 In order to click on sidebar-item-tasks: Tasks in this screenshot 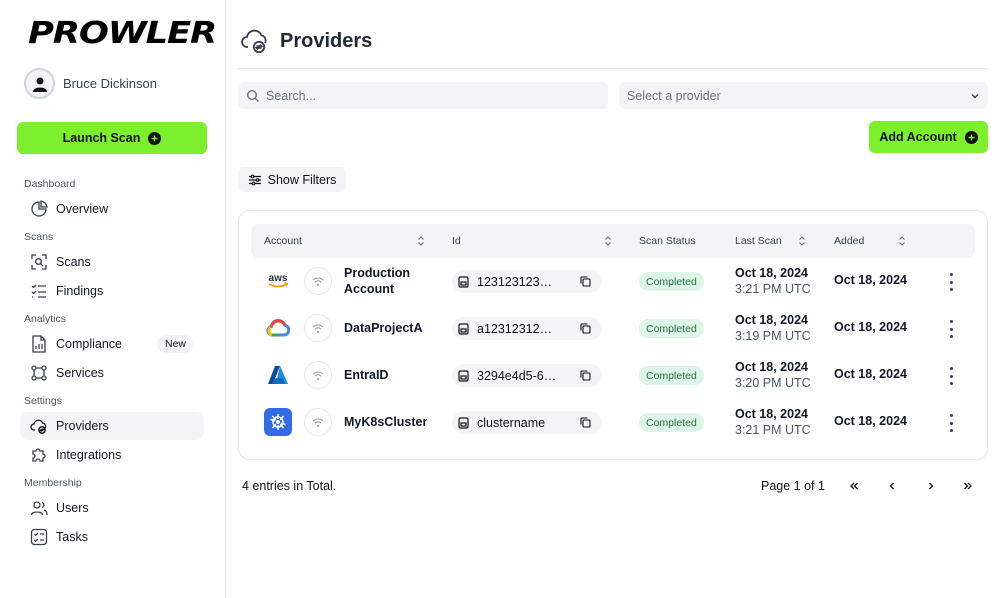, I will do `click(112, 537)`.